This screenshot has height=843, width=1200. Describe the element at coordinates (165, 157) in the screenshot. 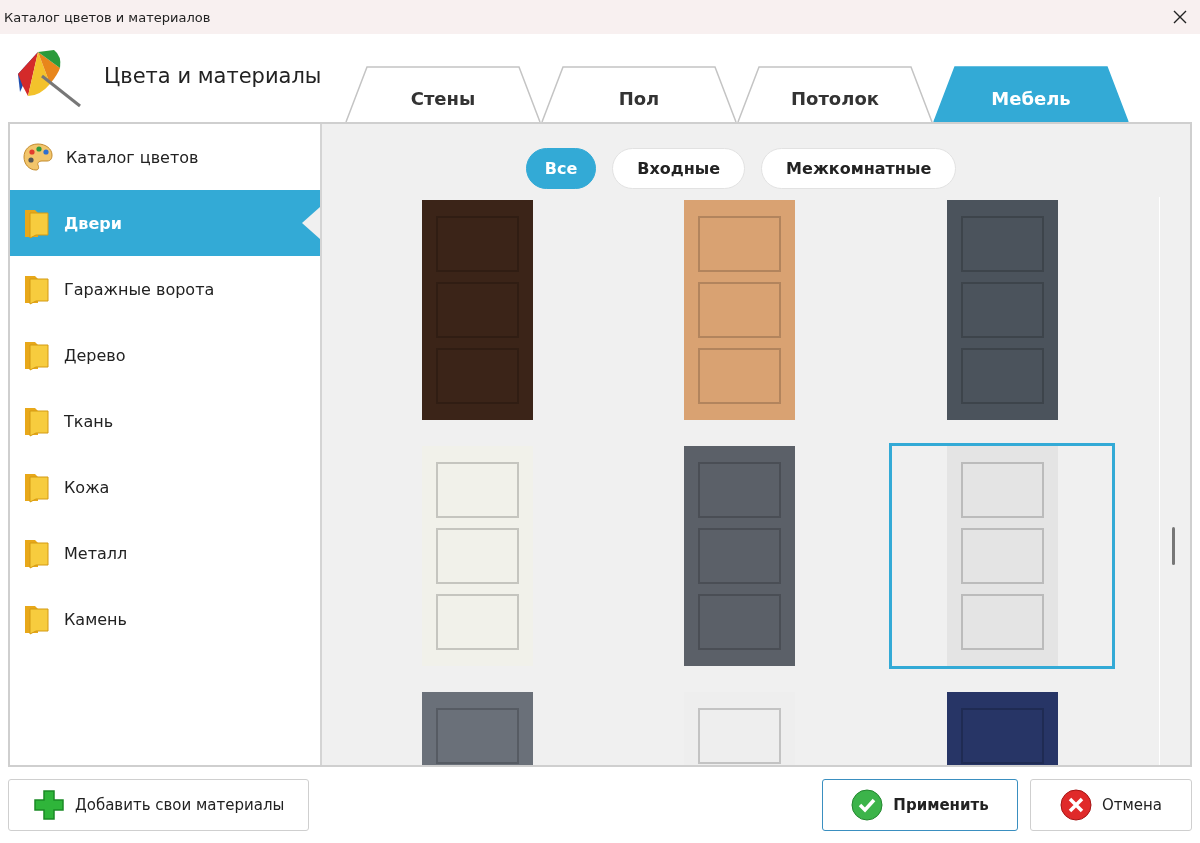

I see `sidebar-item: Каталог цветов` at that location.